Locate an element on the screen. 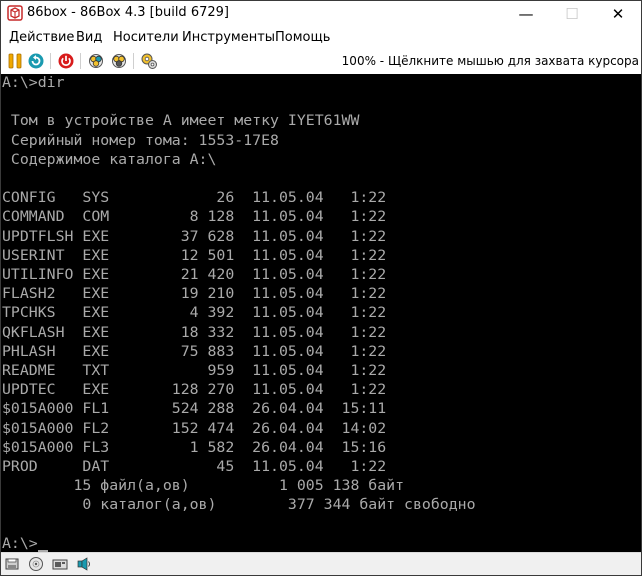 The width and height of the screenshot is (642, 576). menu-tools: Инструменты is located at coordinates (228, 37).